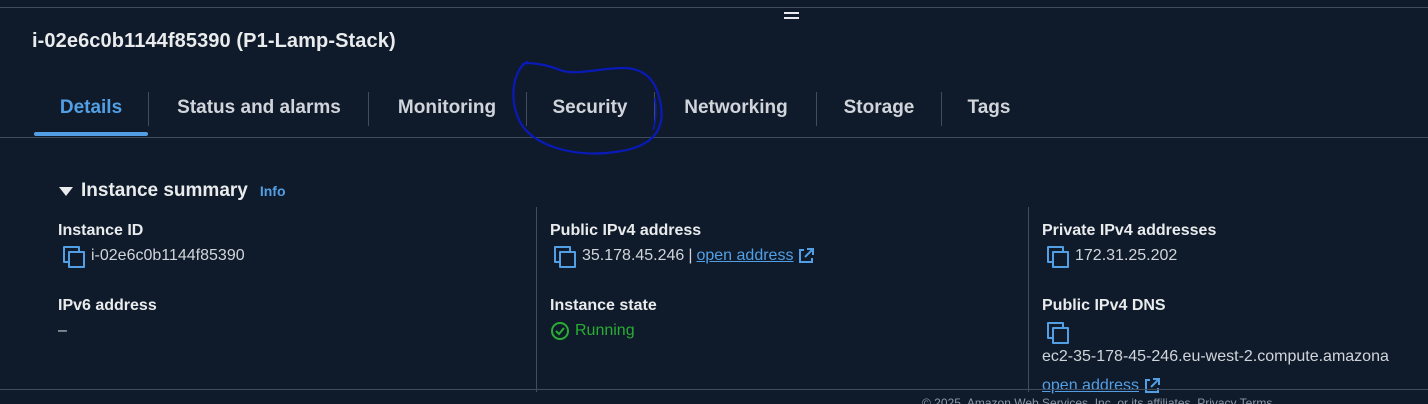 The width and height of the screenshot is (1428, 404). Describe the element at coordinates (91, 134) in the screenshot. I see `active-tab-indicator` at that location.